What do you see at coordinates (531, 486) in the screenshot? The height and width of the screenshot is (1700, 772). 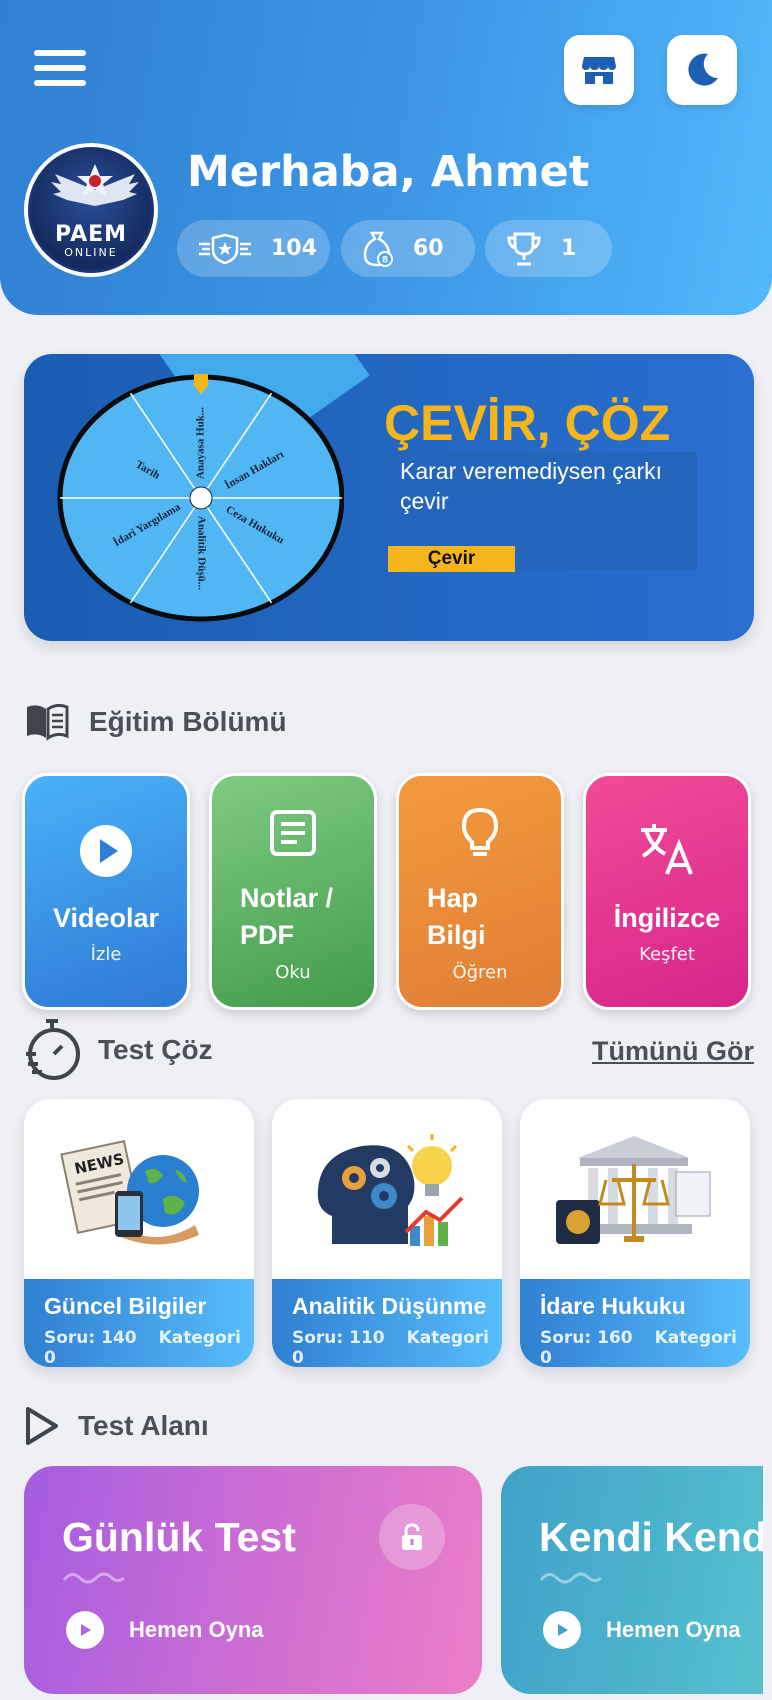 I see `banner-description: Karar veremediysen çarkı çevir` at bounding box center [531, 486].